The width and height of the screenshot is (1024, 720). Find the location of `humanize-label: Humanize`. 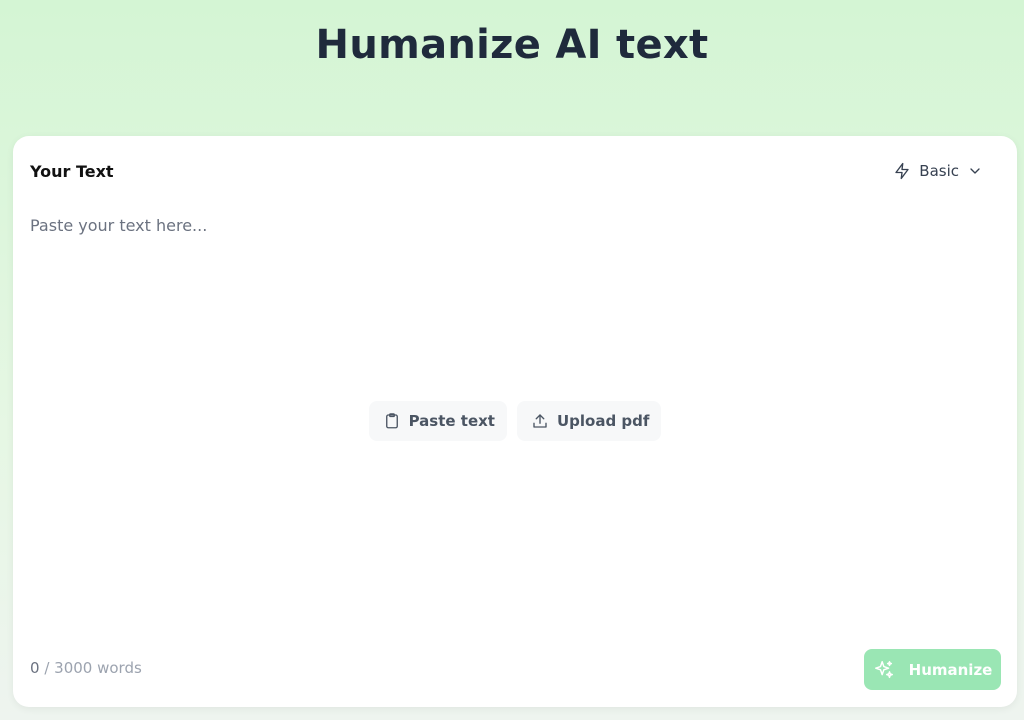

humanize-label: Humanize is located at coordinates (950, 669).